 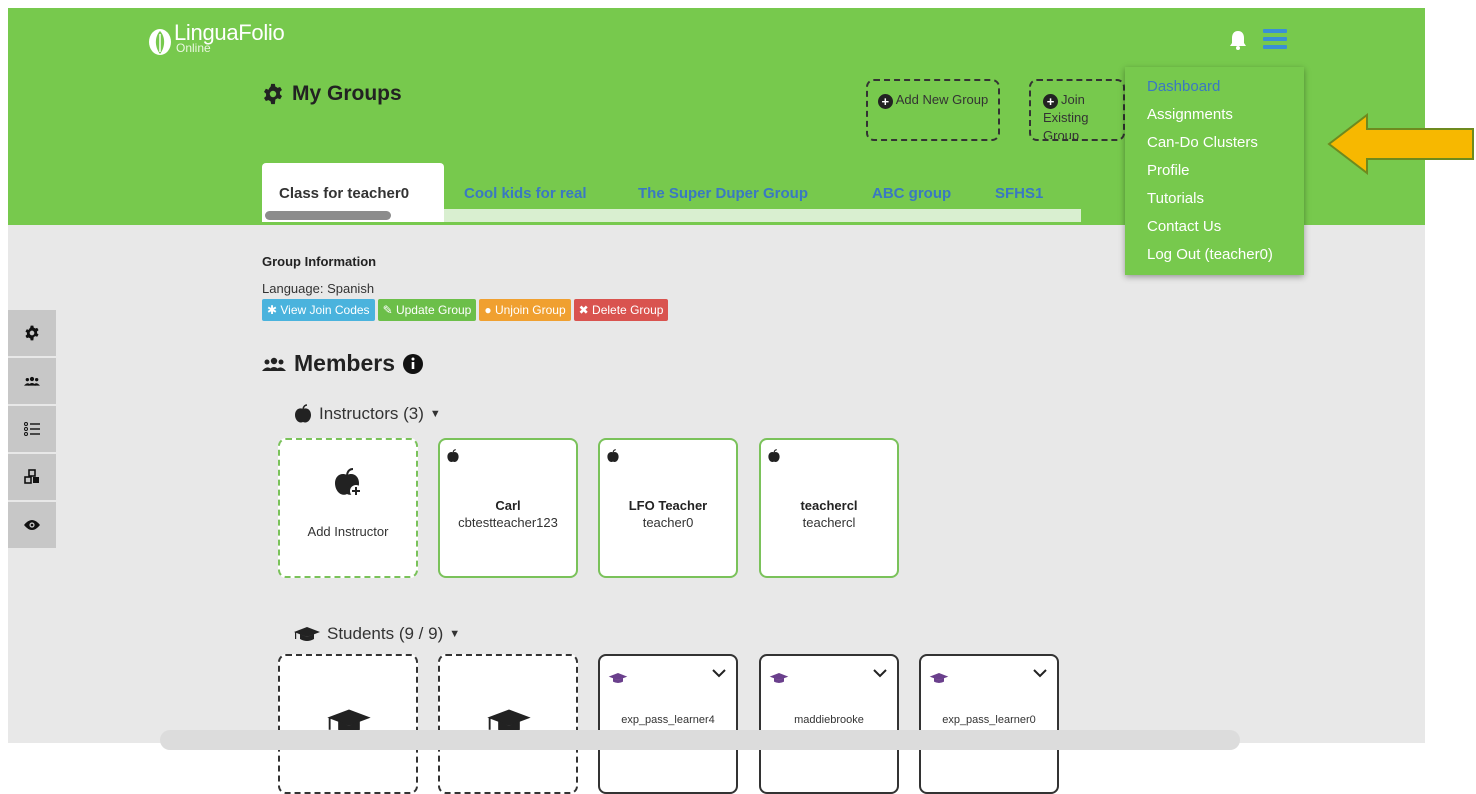 I want to click on group-info-title: Group Information, so click(x=319, y=261).